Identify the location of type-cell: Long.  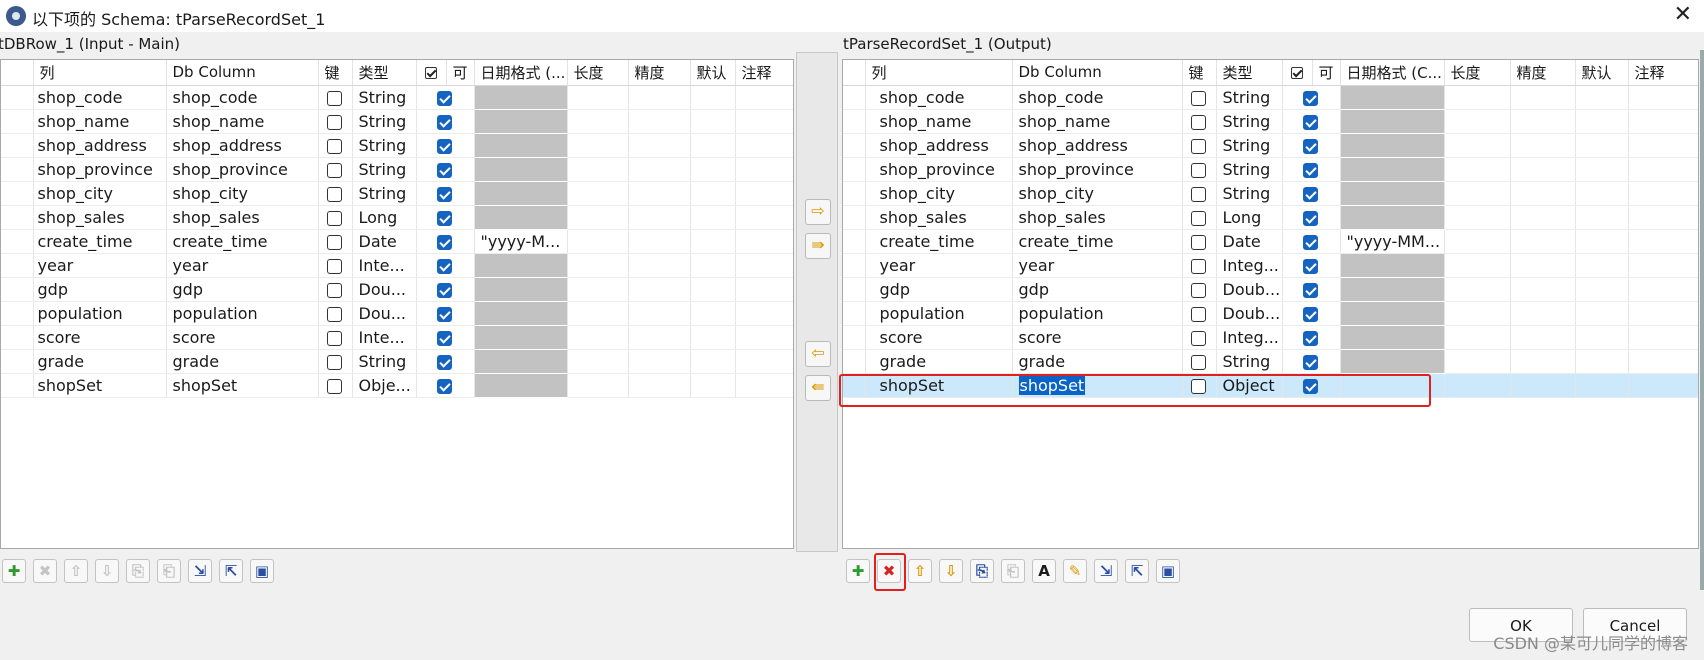
(384, 217).